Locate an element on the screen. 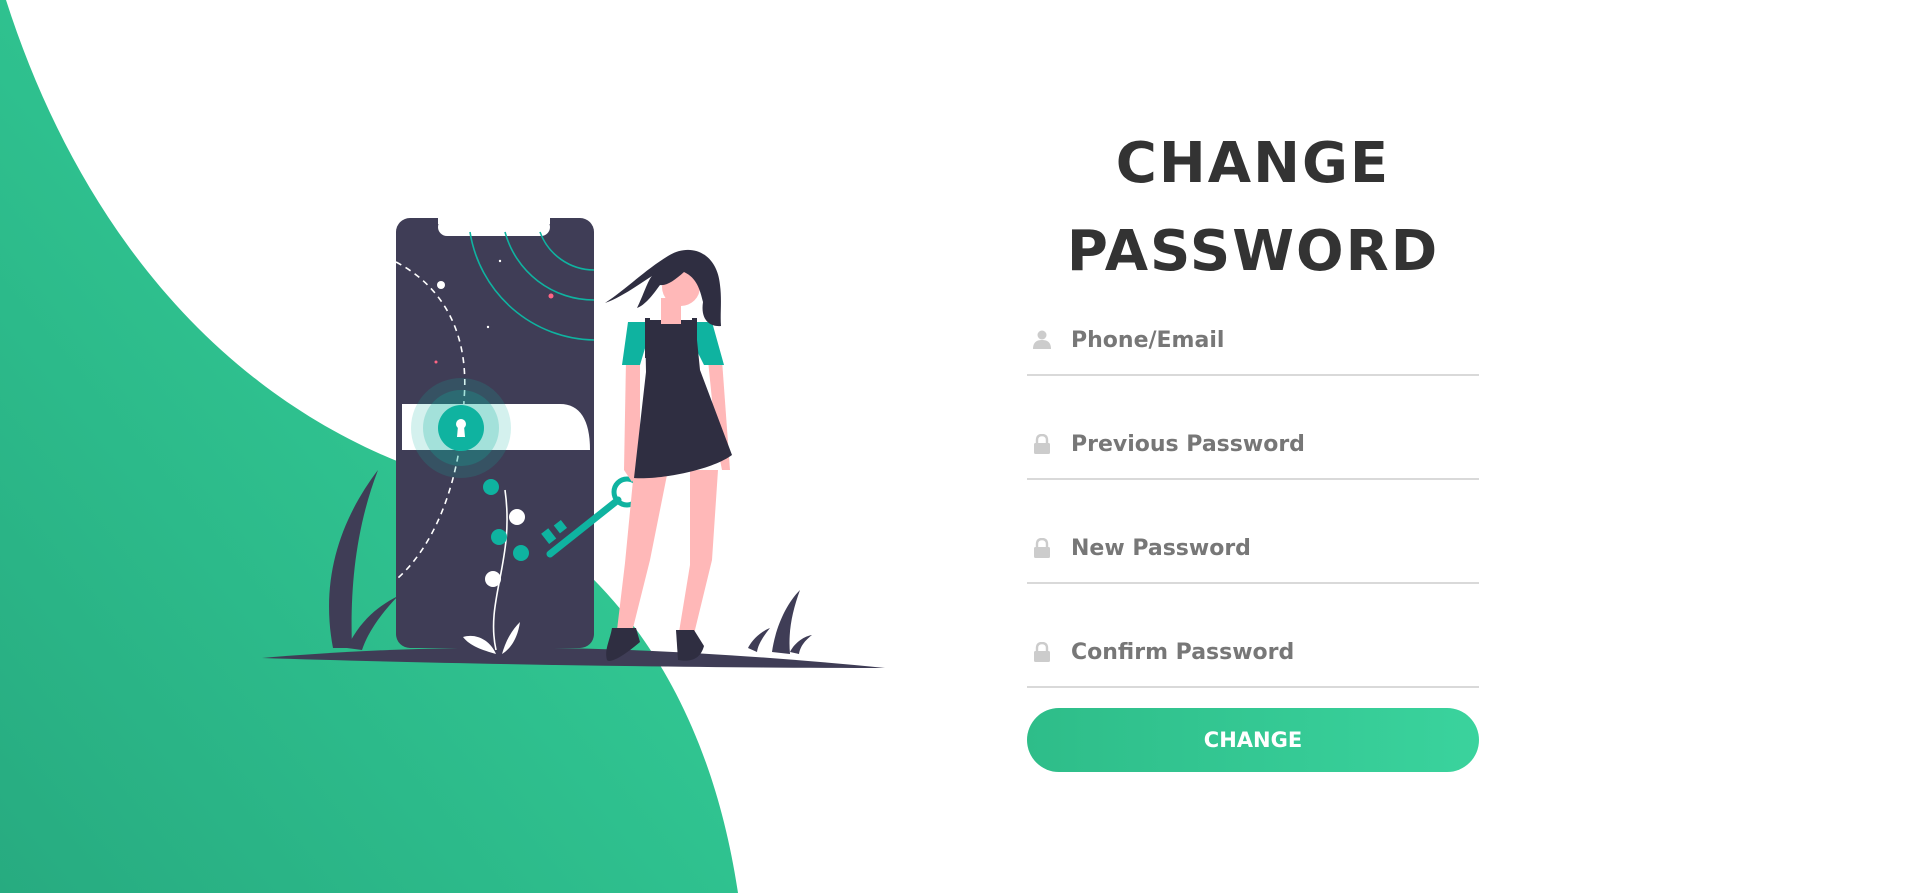  change-button: CHANGE is located at coordinates (1253, 740).